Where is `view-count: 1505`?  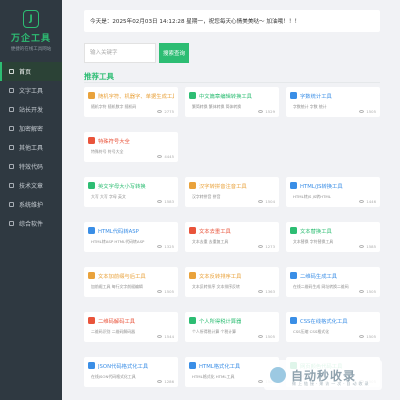
view-count: 1505 is located at coordinates (165, 291).